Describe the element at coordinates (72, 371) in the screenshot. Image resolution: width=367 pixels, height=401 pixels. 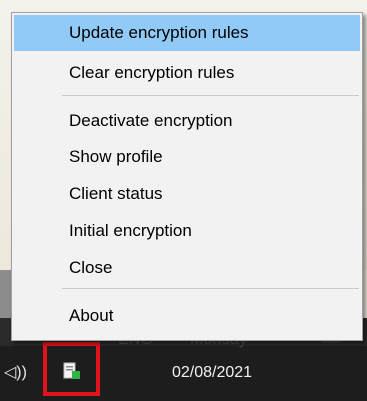
I see `encryption-client-tray-icon` at that location.